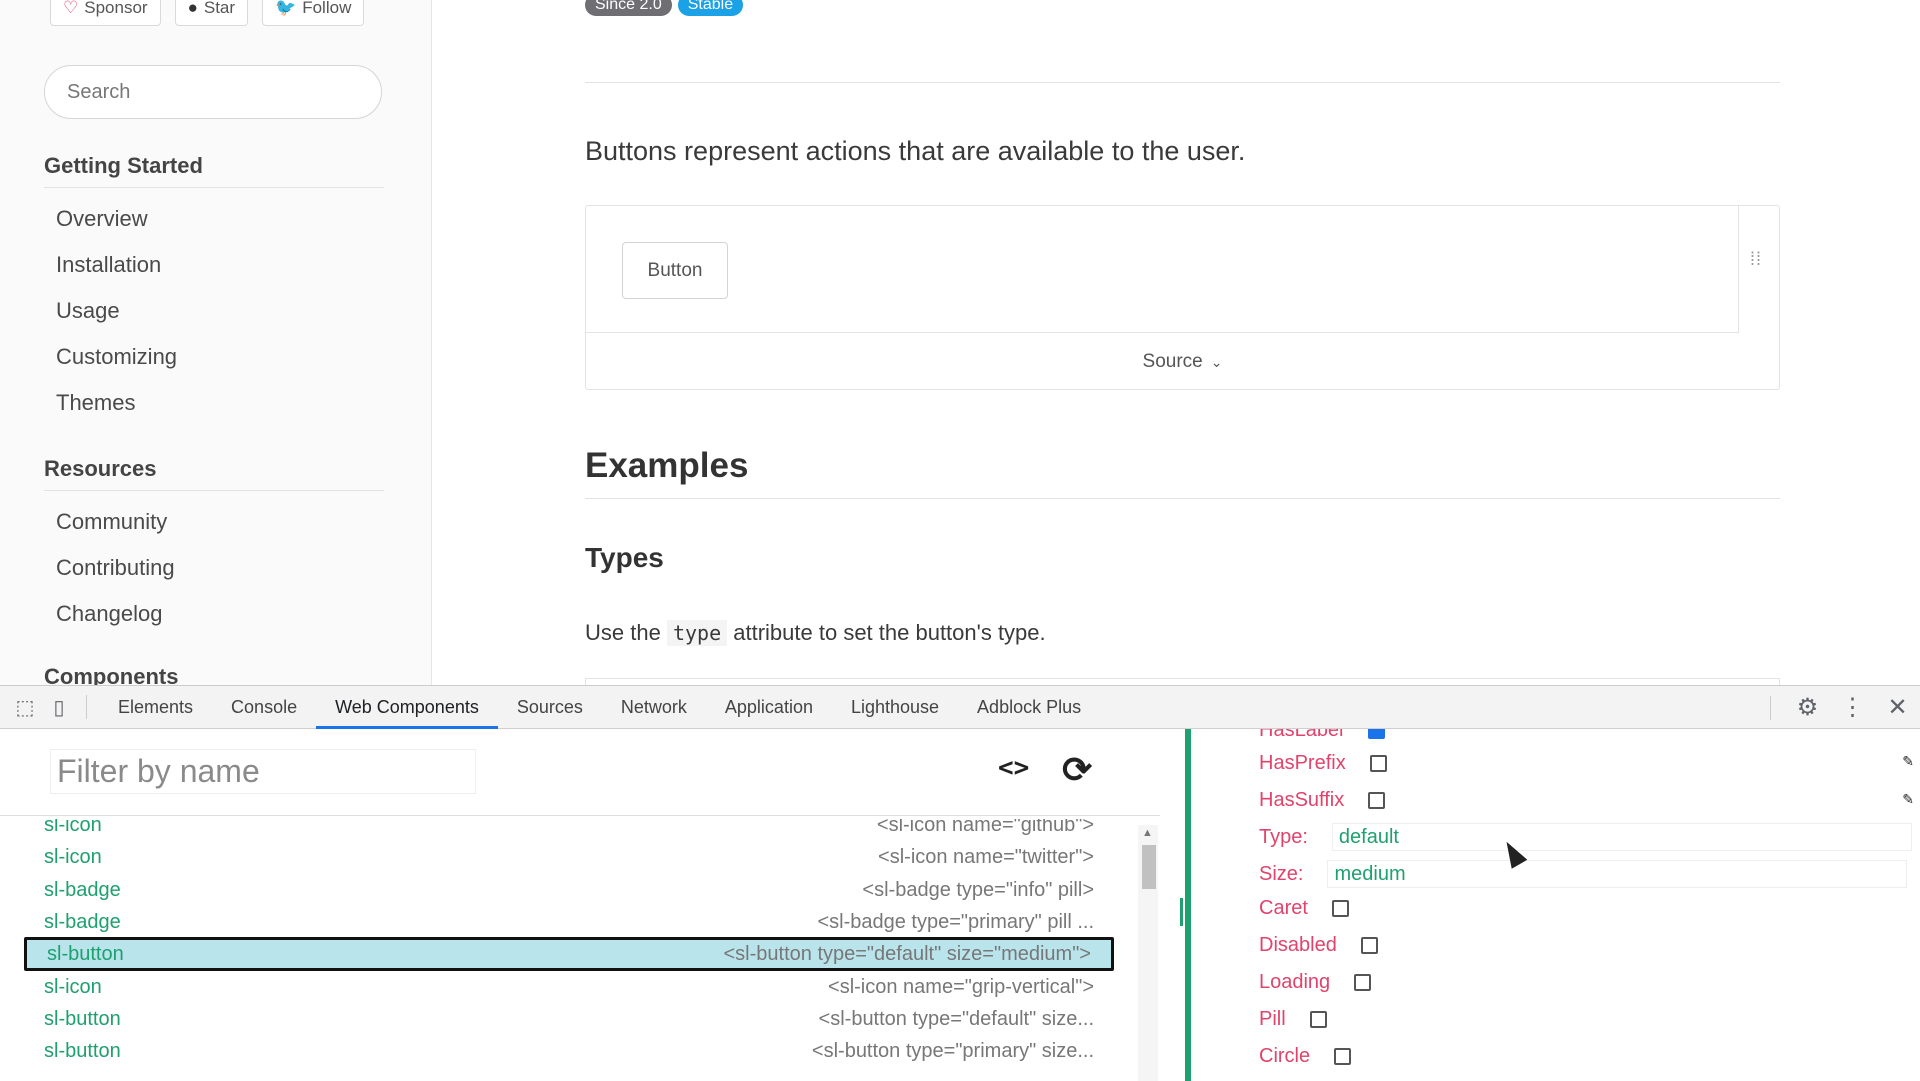 The image size is (1920, 1081). I want to click on prop-has-label: HasLabel, so click(1322, 735).